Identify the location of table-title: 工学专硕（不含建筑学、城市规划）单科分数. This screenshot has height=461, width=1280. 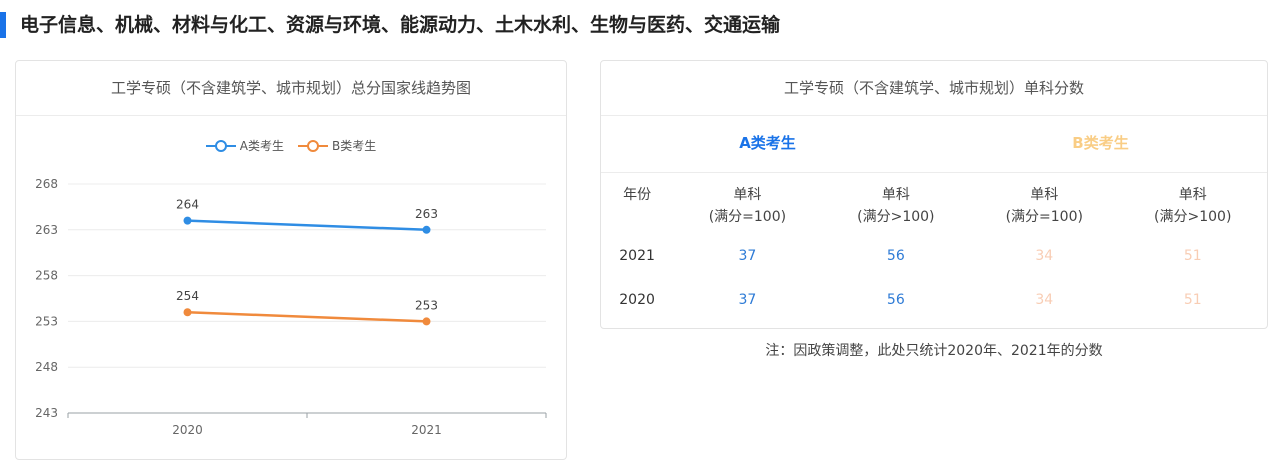
(934, 88).